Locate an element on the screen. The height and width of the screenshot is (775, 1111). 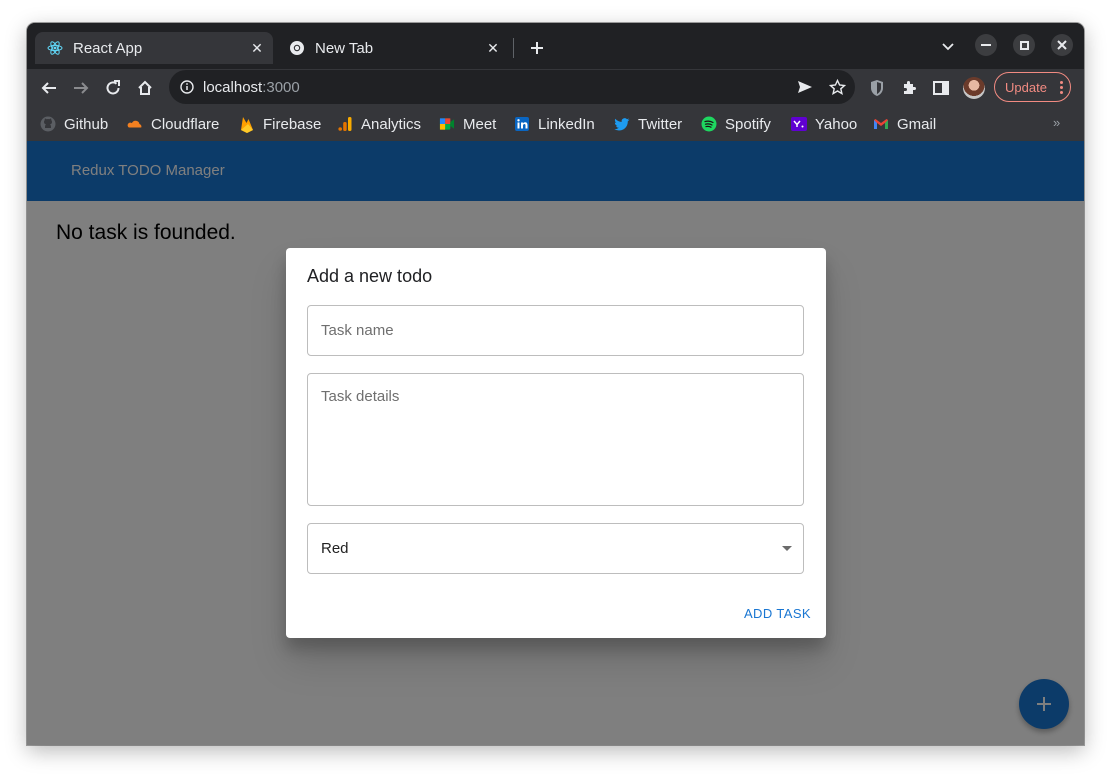
home-button is located at coordinates (145, 88).